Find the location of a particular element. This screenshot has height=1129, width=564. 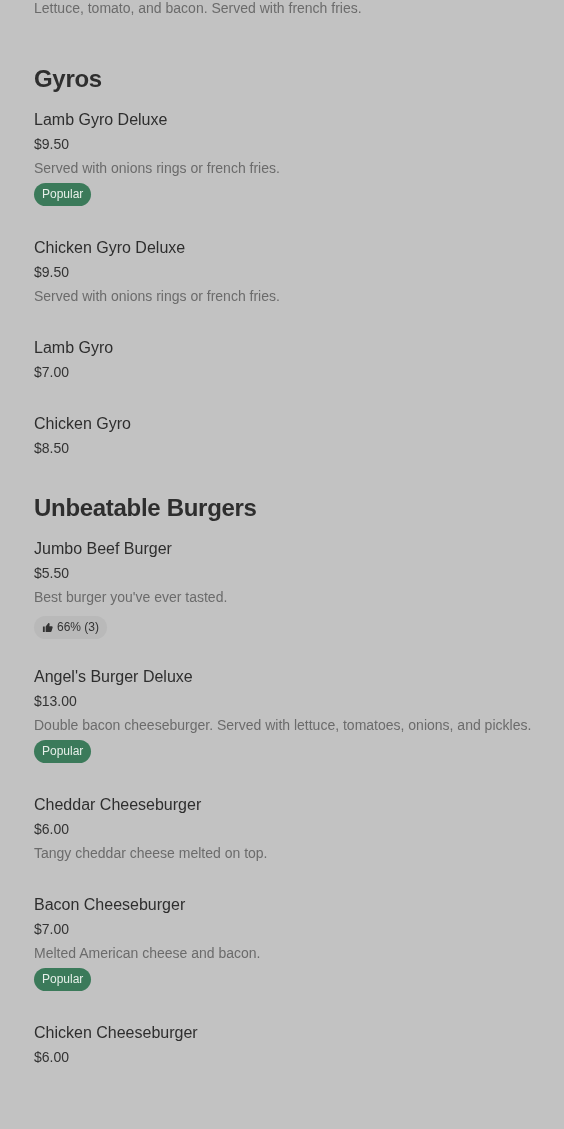

item-description: Double bacon cheeseburger. Served with lettuce, tomatoes, onions, and pickles. is located at coordinates (283, 725).